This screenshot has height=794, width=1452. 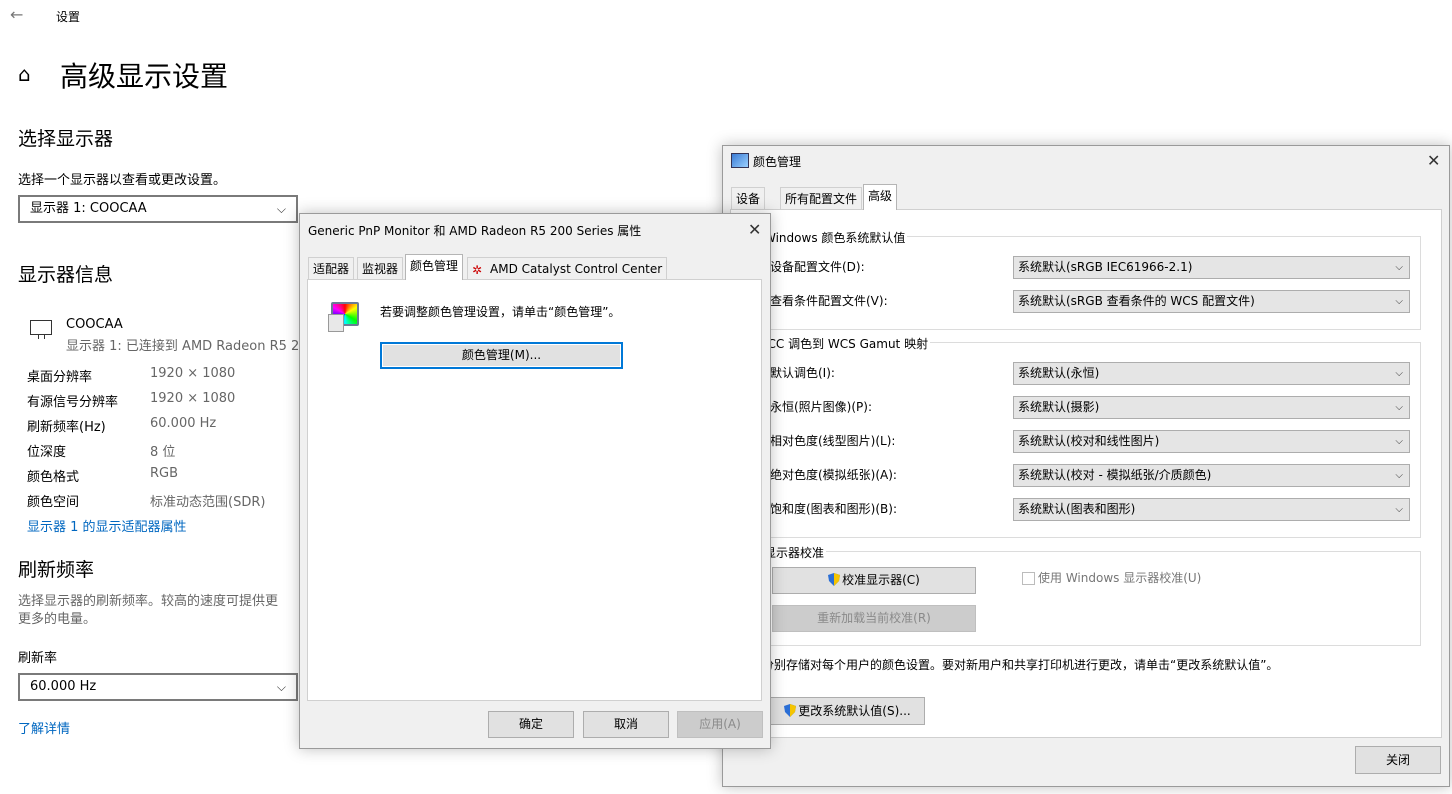 I want to click on tab-monitor: 监视器, so click(x=380, y=268).